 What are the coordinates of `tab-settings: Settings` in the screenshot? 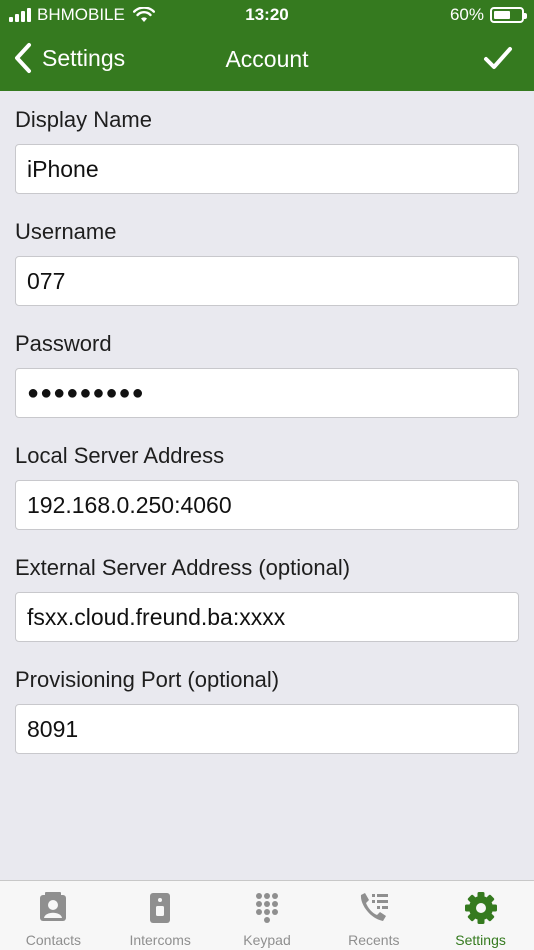 It's located at (480, 915).